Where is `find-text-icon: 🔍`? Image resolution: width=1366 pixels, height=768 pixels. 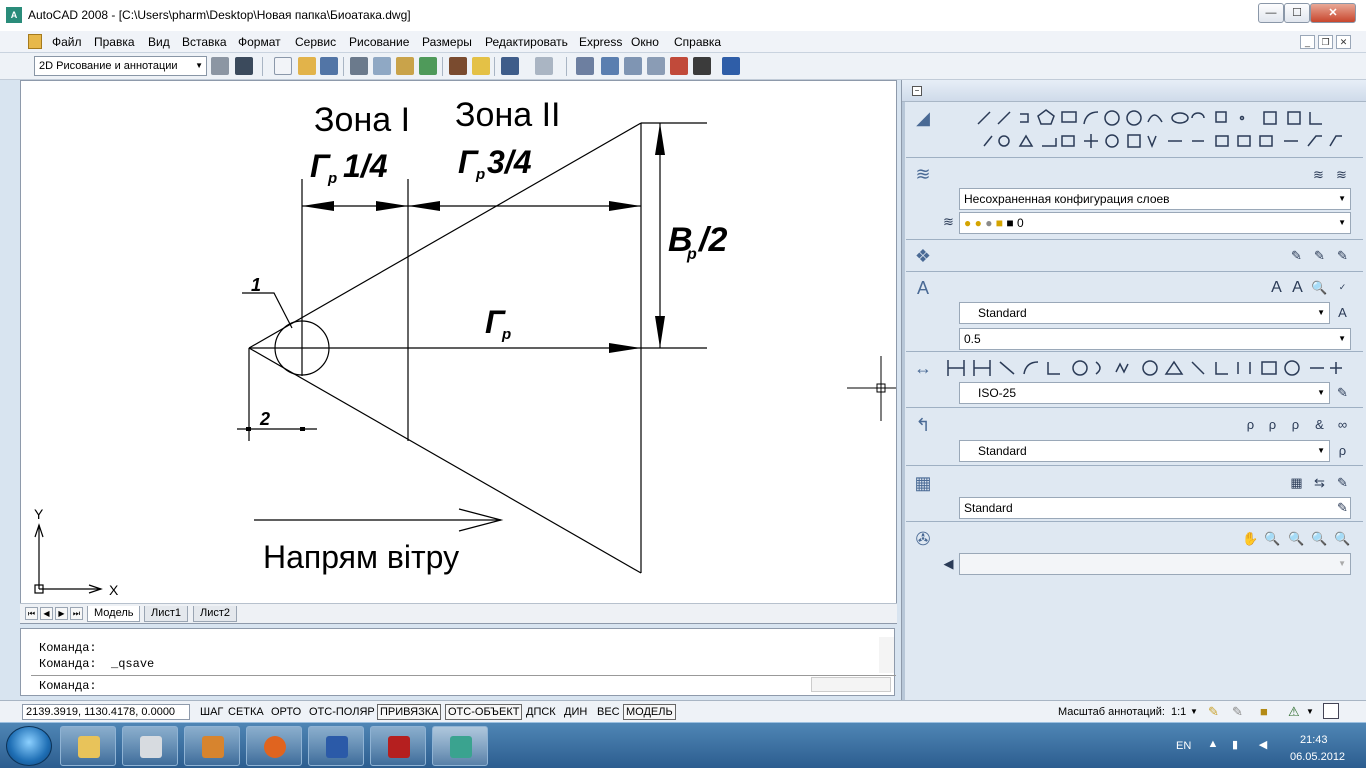 find-text-icon: 🔍 is located at coordinates (1319, 287).